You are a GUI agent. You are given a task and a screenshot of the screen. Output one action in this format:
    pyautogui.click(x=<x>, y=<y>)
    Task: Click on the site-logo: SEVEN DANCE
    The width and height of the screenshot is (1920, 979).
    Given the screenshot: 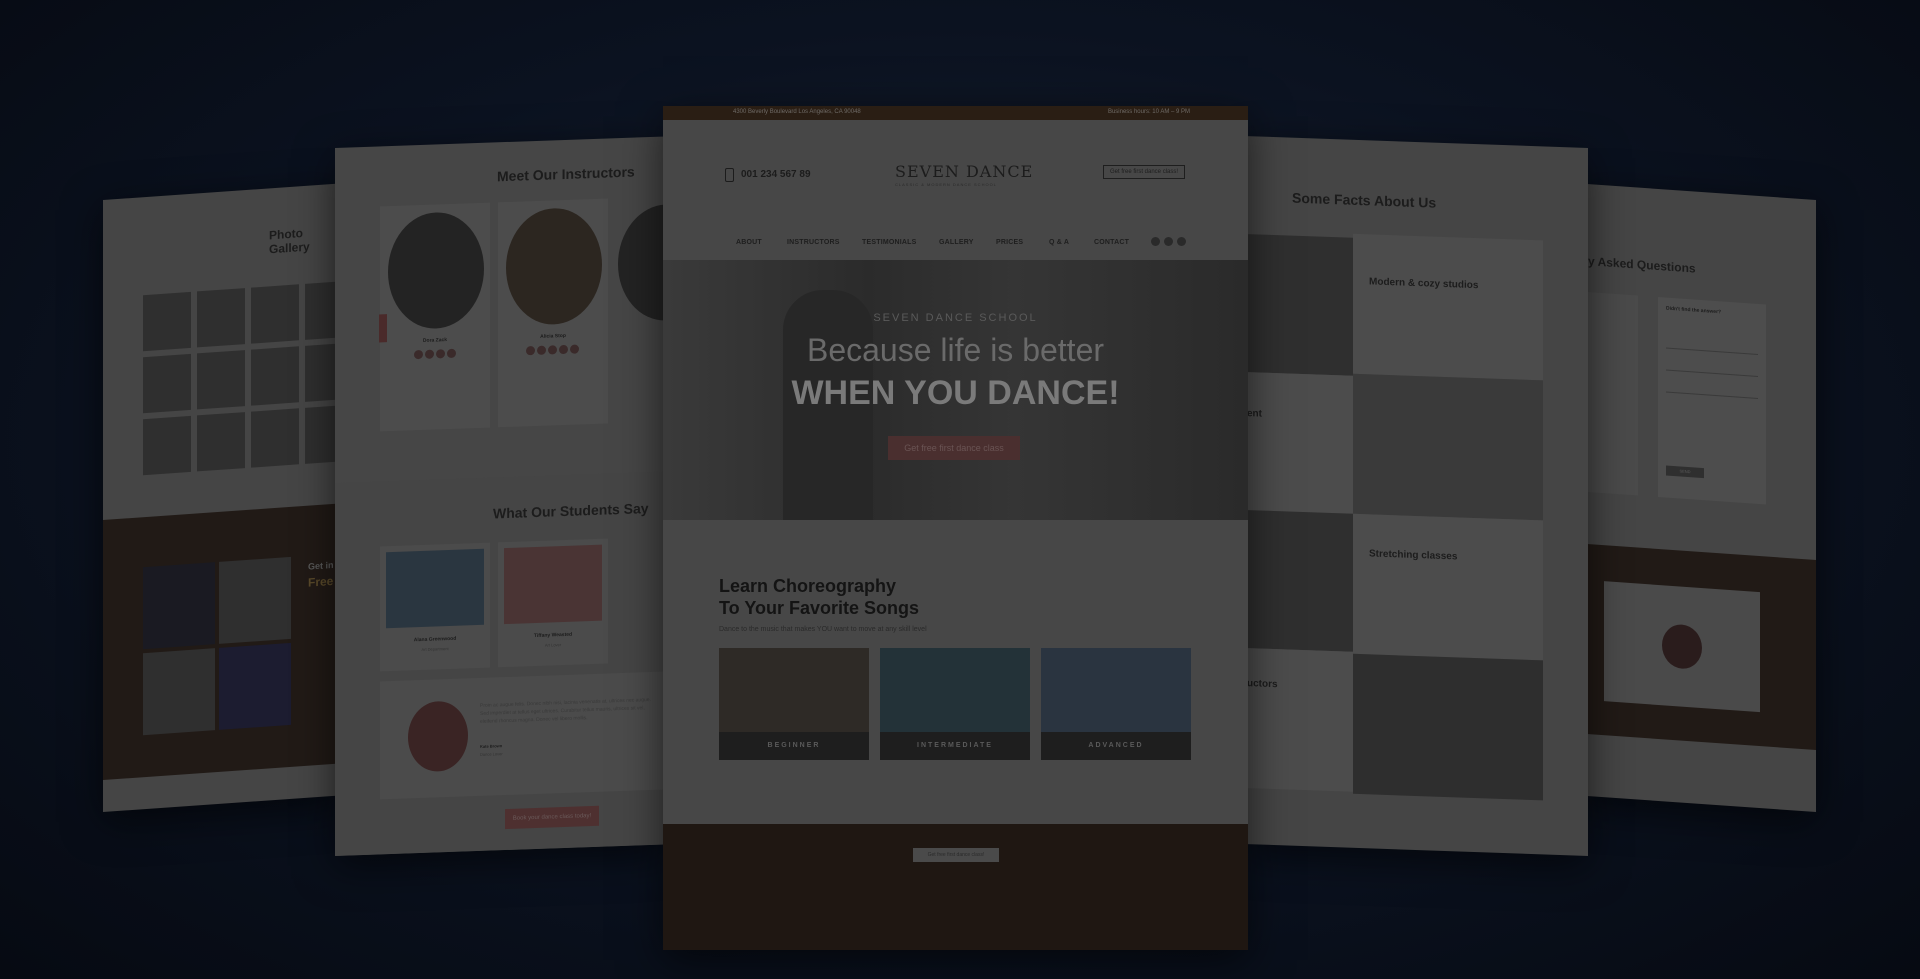 What is the action you would take?
    pyautogui.click(x=964, y=171)
    